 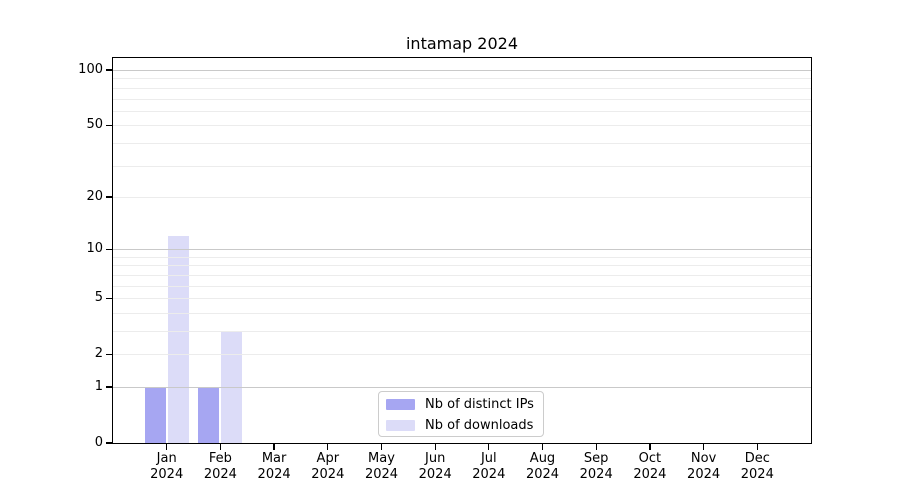 I want to click on y-tick-label: 10, so click(x=94, y=249).